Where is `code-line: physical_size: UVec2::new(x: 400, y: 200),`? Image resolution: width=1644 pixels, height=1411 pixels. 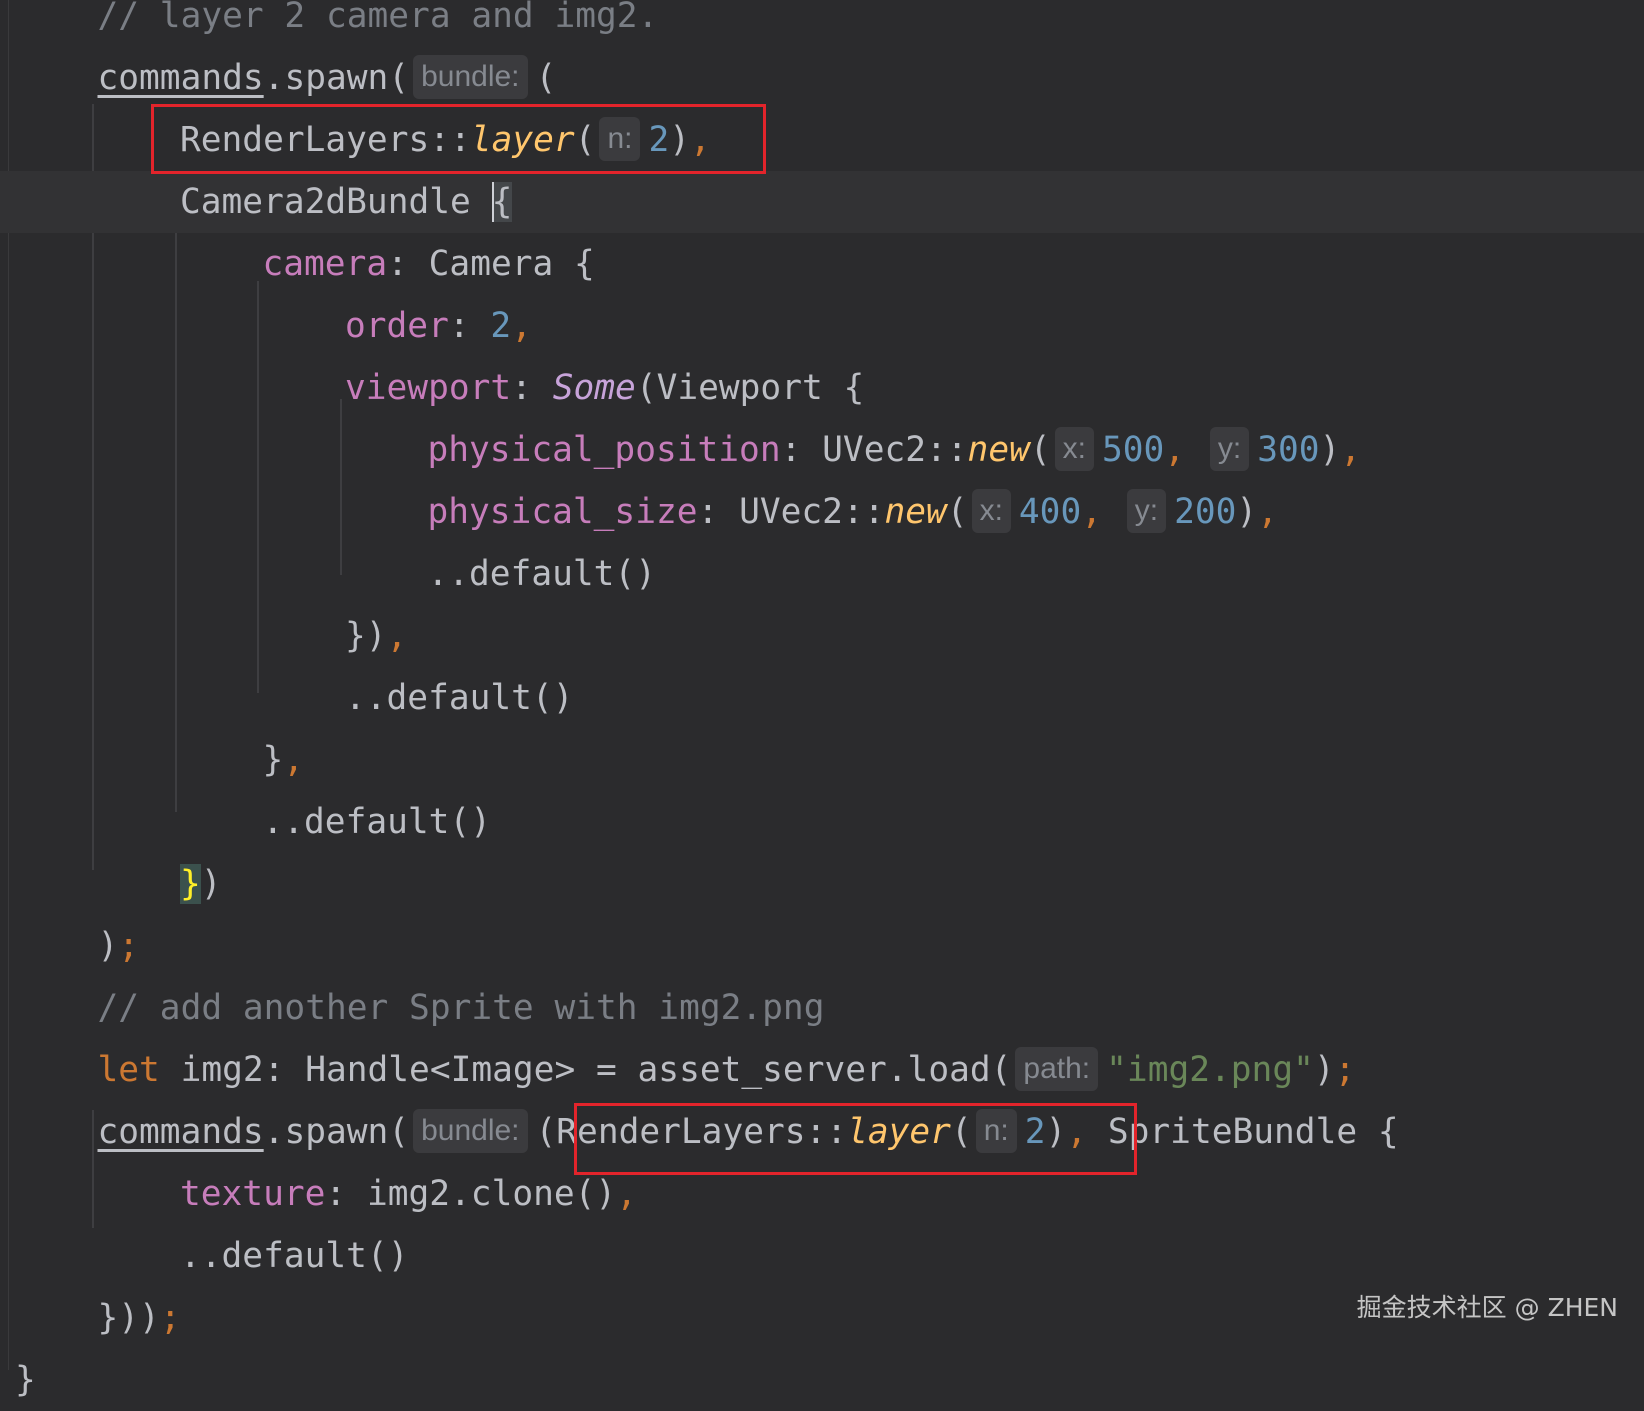
code-line: physical_size: UVec2::new(x: 400, y: 200), is located at coordinates (822, 512).